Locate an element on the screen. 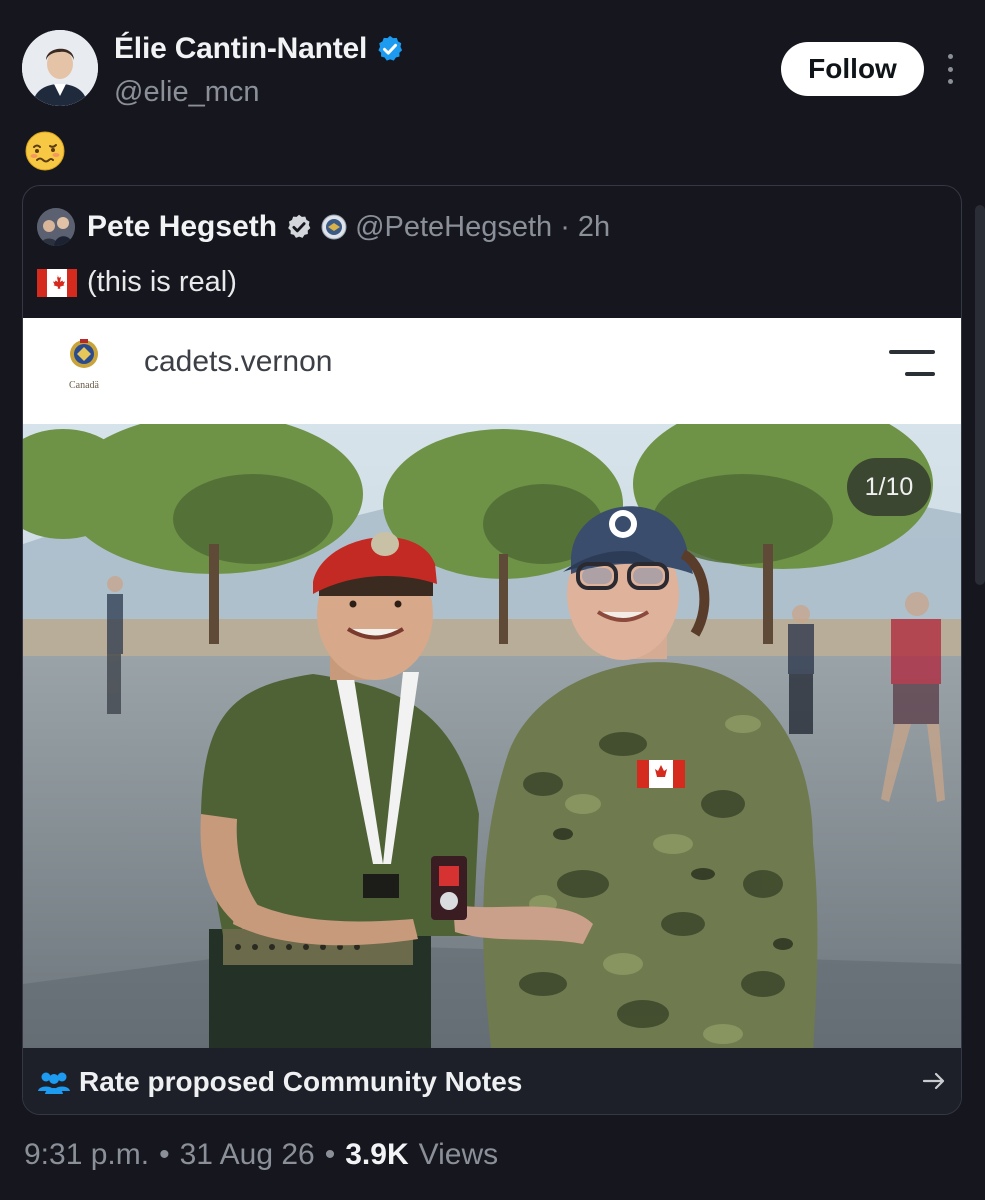  site-name: cadets.vernon is located at coordinates (238, 362).